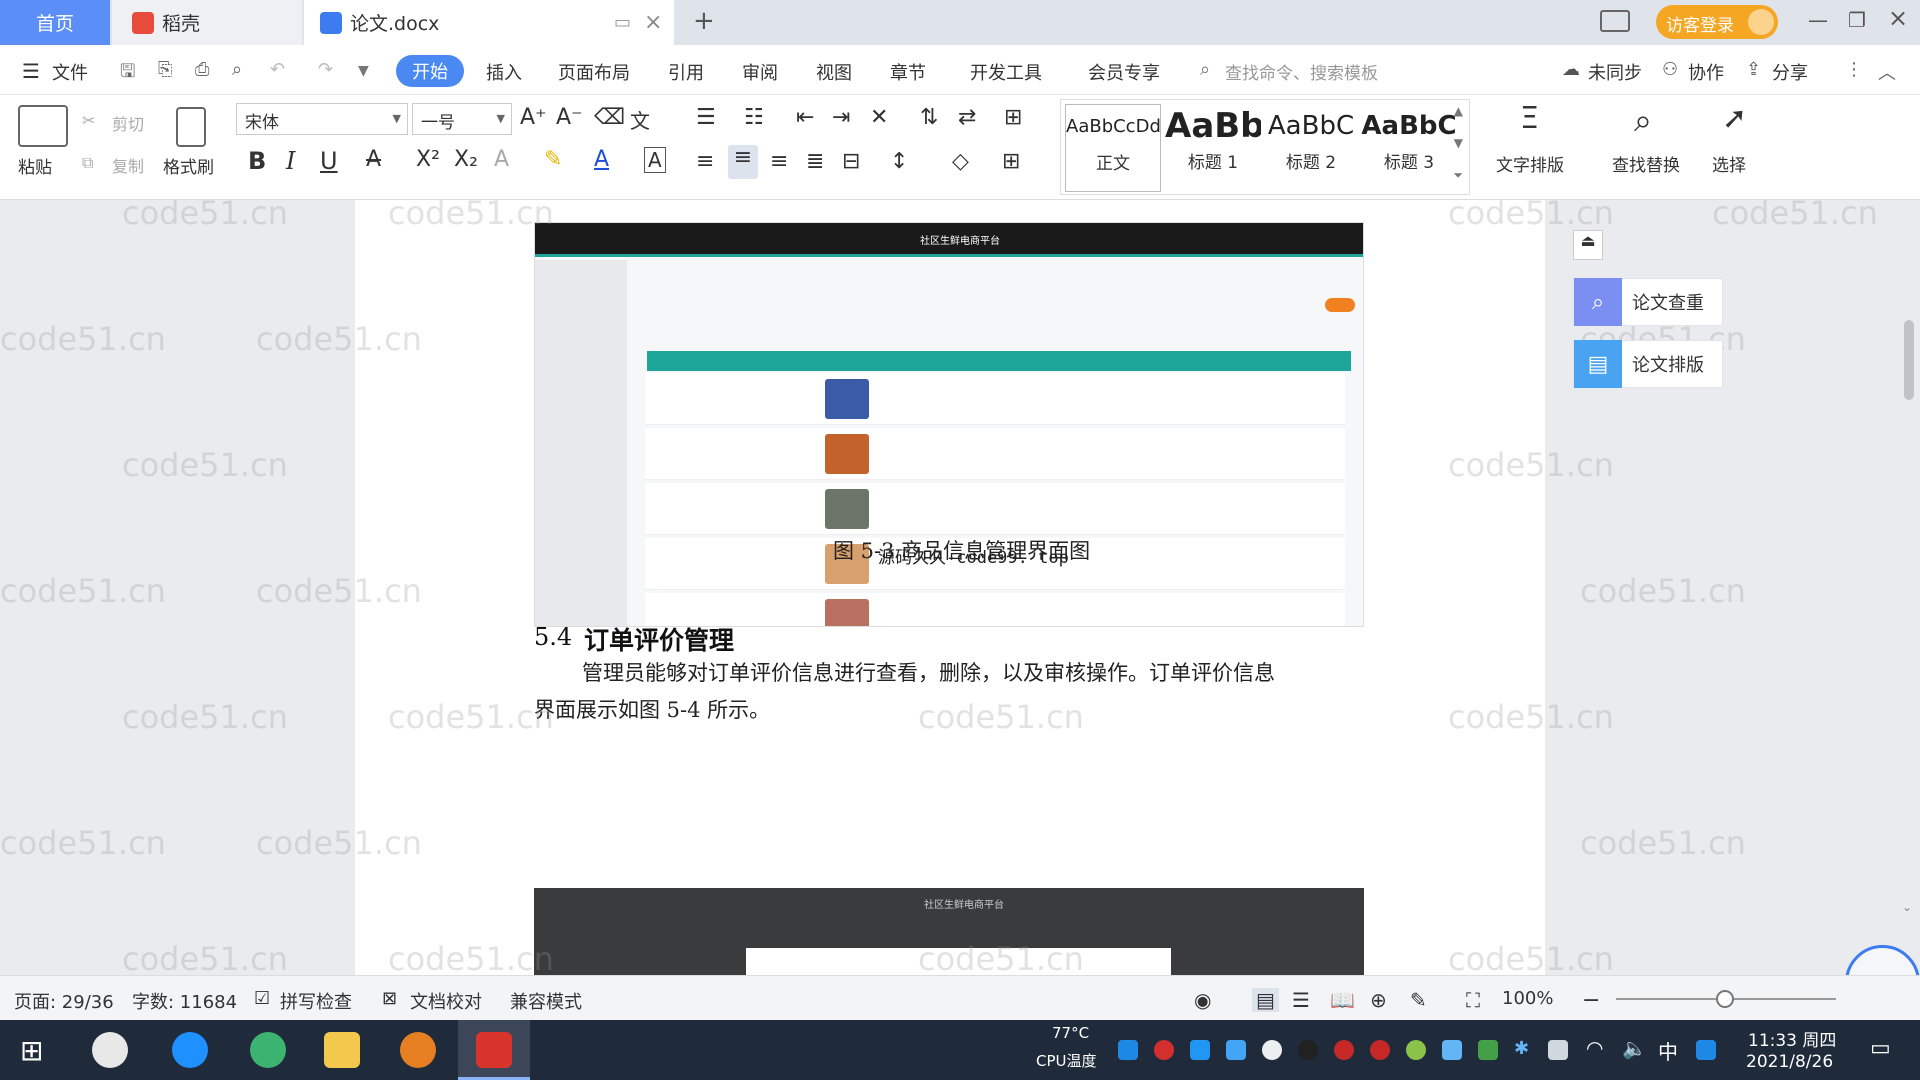 This screenshot has width=1920, height=1080. What do you see at coordinates (64, 1001) in the screenshot?
I see `page-indicator: 页面: 29/36` at bounding box center [64, 1001].